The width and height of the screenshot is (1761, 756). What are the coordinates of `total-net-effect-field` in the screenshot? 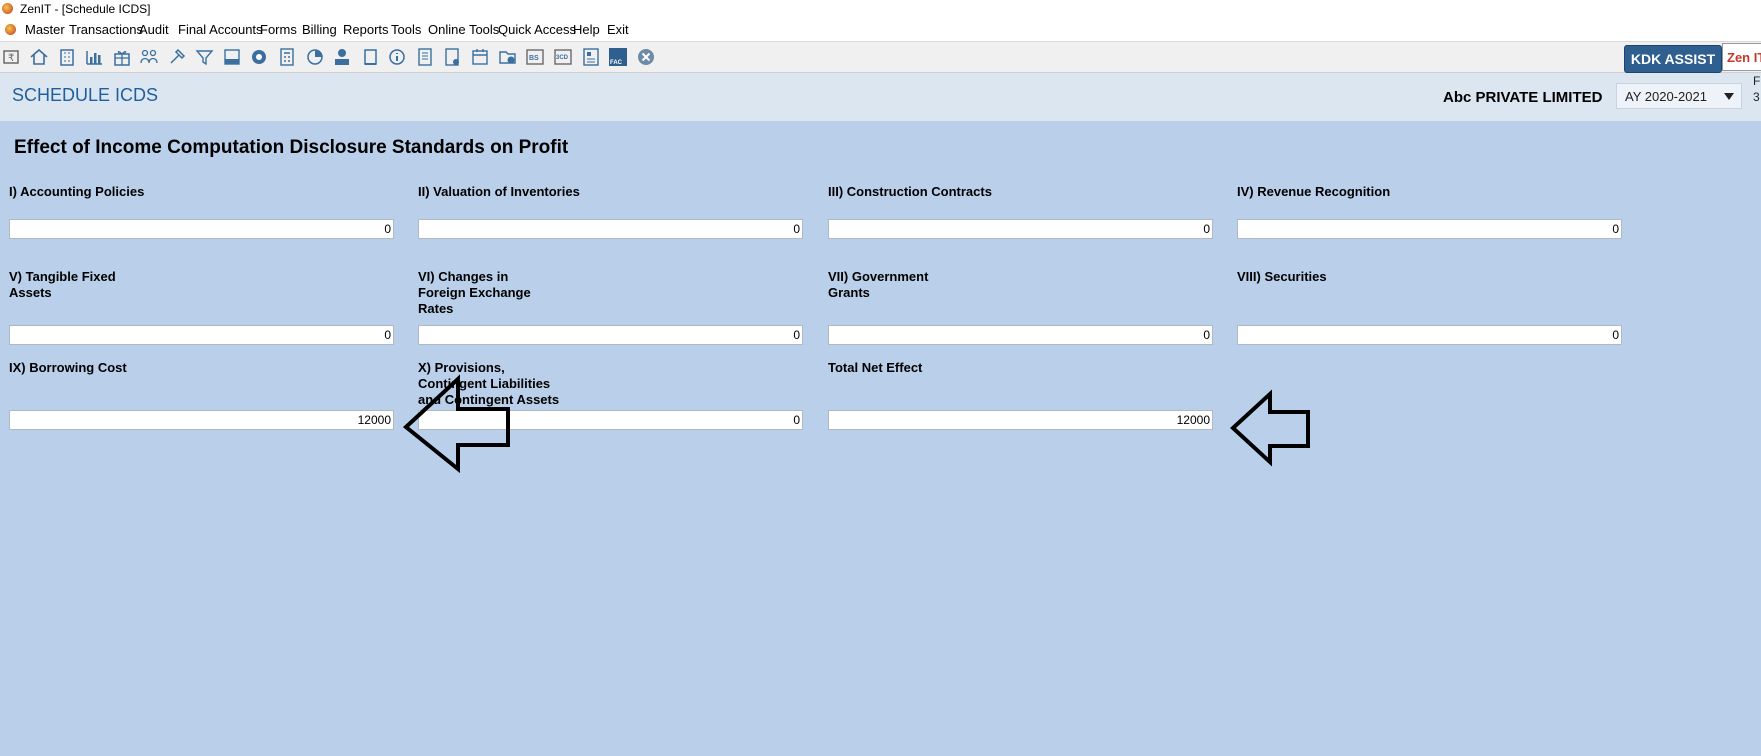 It's located at (1020, 420).